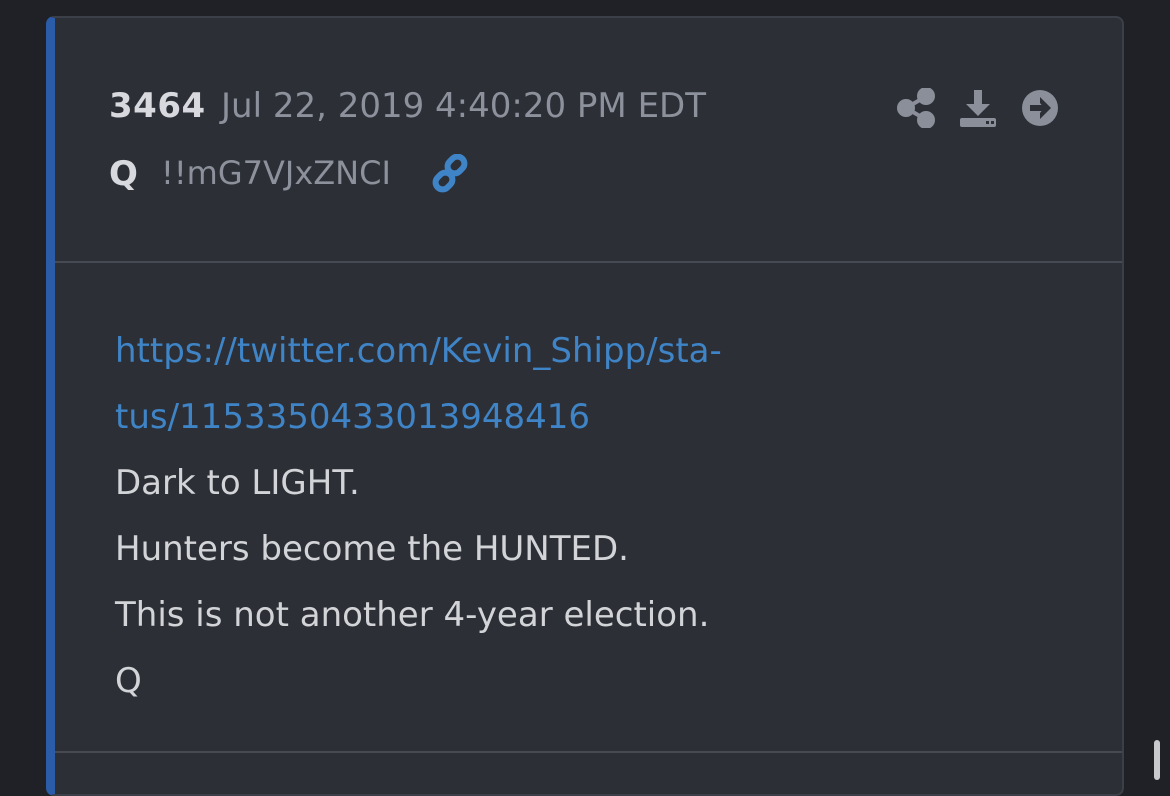  I want to click on post-author: Q, so click(123, 174).